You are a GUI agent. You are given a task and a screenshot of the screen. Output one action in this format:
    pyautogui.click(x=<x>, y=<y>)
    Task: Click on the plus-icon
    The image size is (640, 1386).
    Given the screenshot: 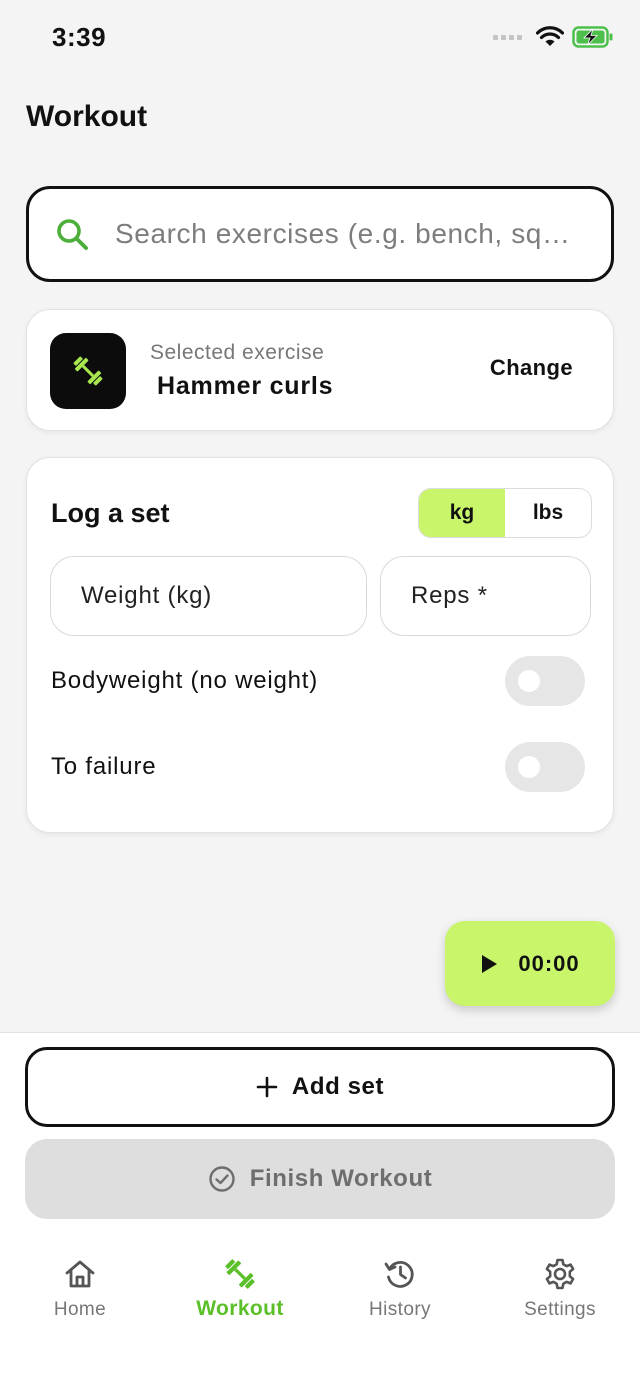 What is the action you would take?
    pyautogui.click(x=267, y=1087)
    